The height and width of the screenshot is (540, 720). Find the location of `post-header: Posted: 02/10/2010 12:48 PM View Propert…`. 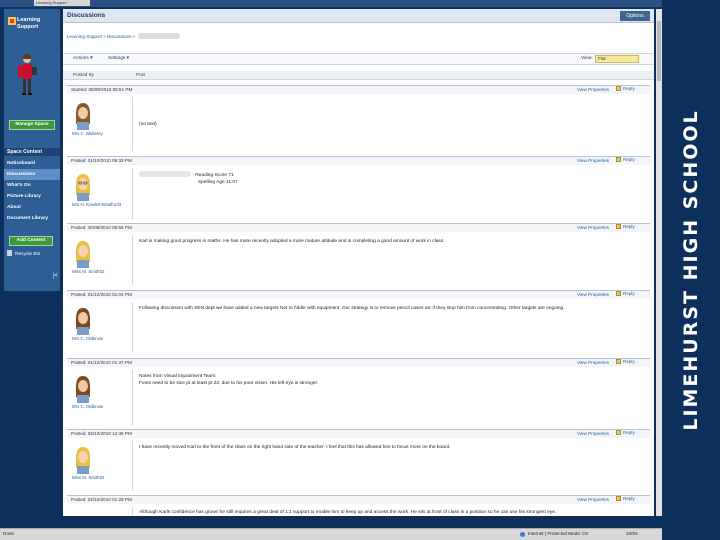

post-header: Posted: 02/10/2010 12:48 PM View Propert… is located at coordinates (358, 433).